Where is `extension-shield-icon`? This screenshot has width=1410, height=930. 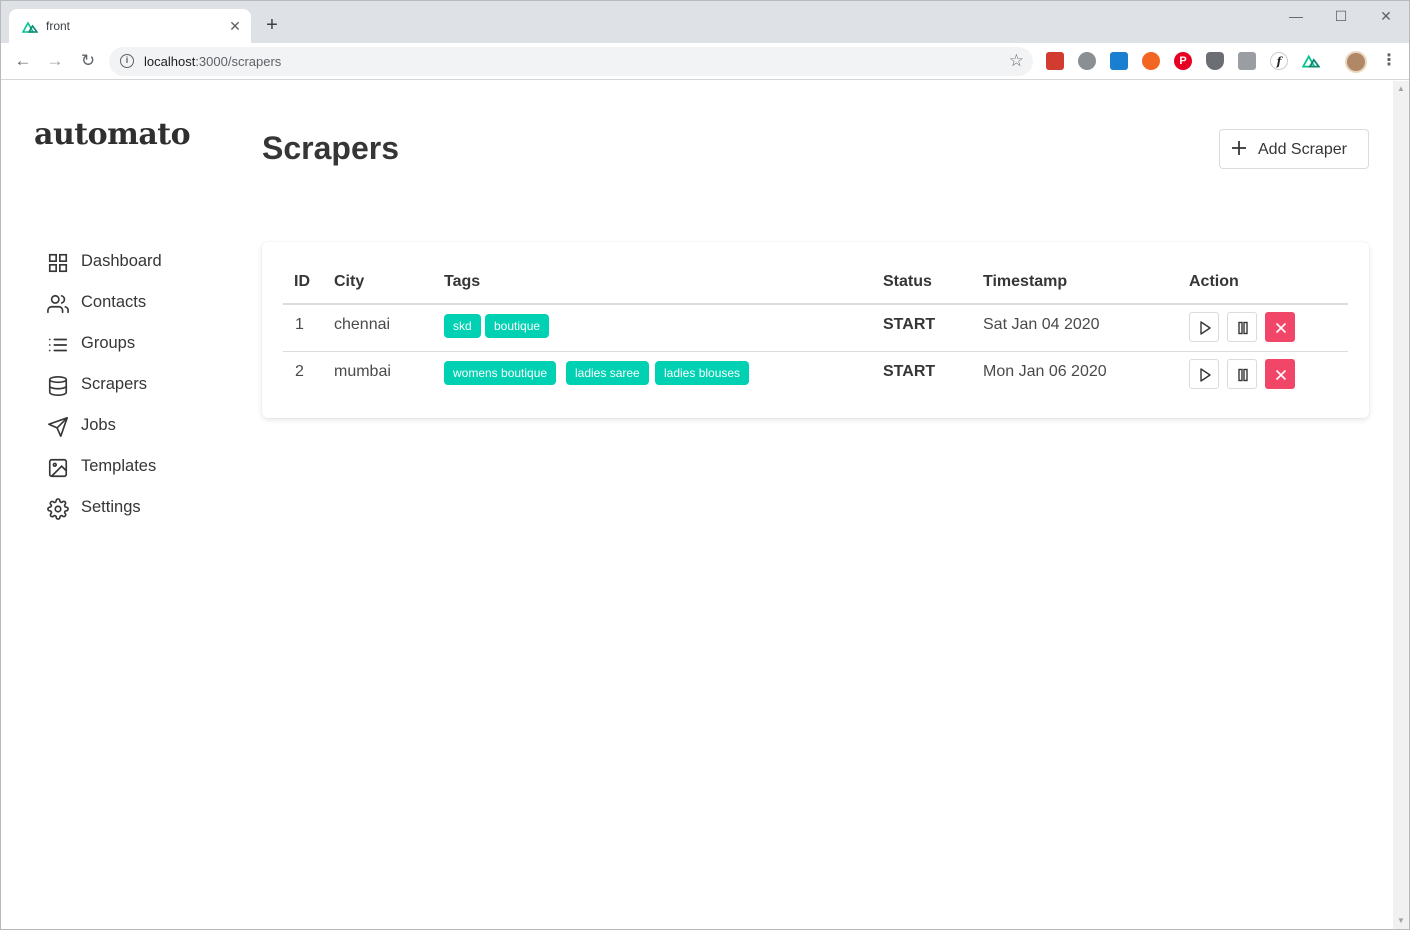 extension-shield-icon is located at coordinates (1215, 61).